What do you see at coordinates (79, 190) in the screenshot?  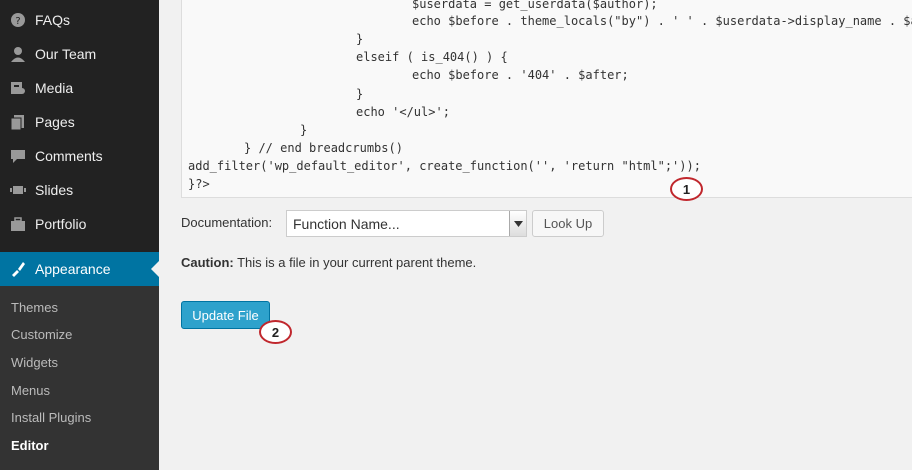 I see `menu-item-slides: Slides` at bounding box center [79, 190].